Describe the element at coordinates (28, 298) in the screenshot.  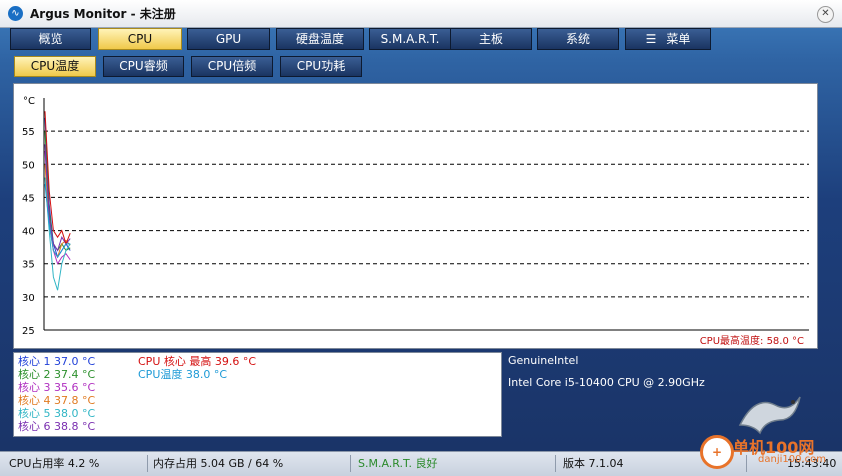
I see `y-tick-label: 30` at that location.